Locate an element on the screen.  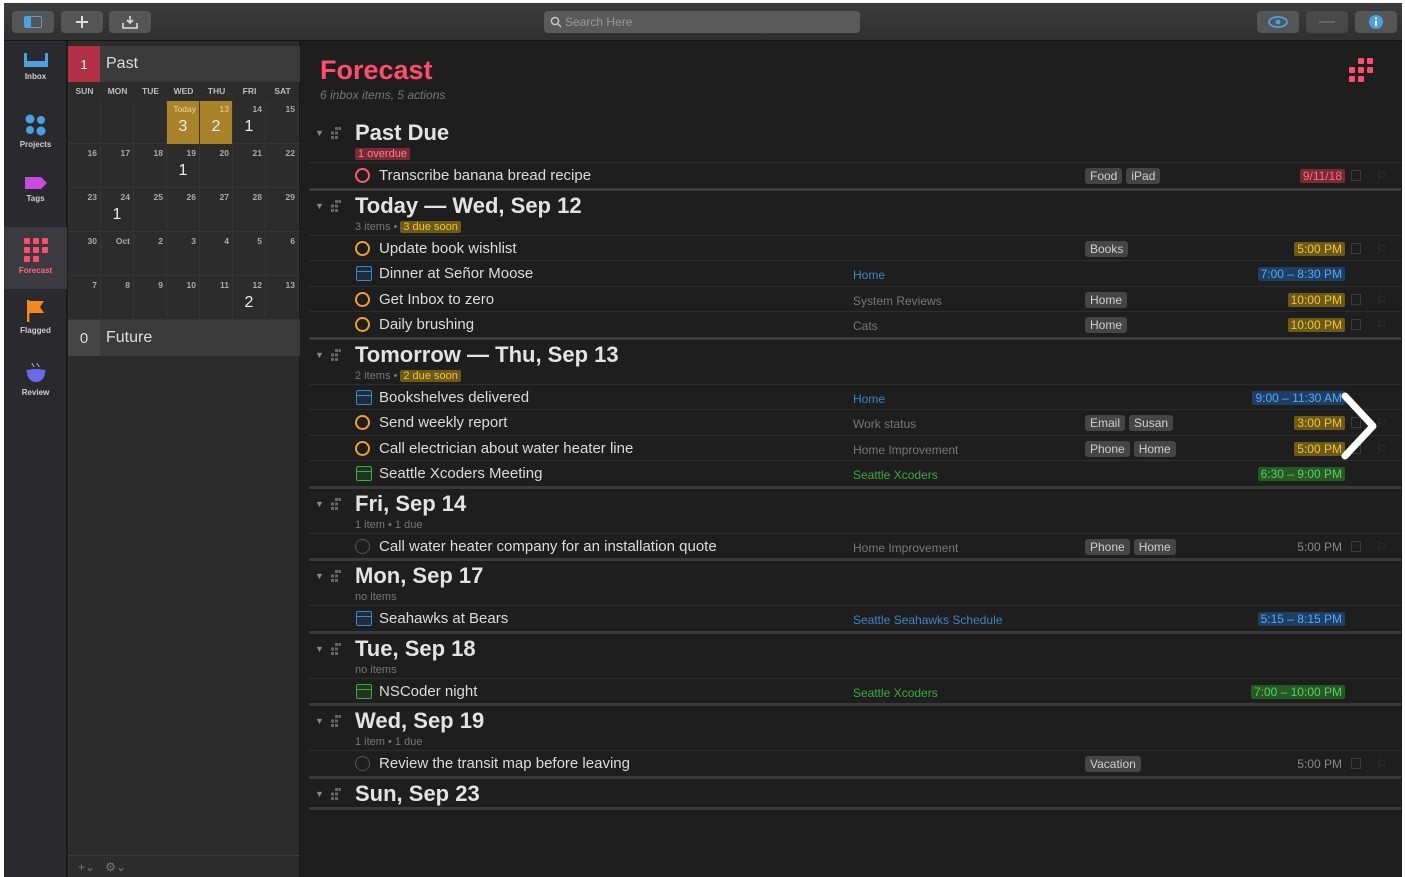
item-title: Send weekly report is located at coordinates (443, 422).